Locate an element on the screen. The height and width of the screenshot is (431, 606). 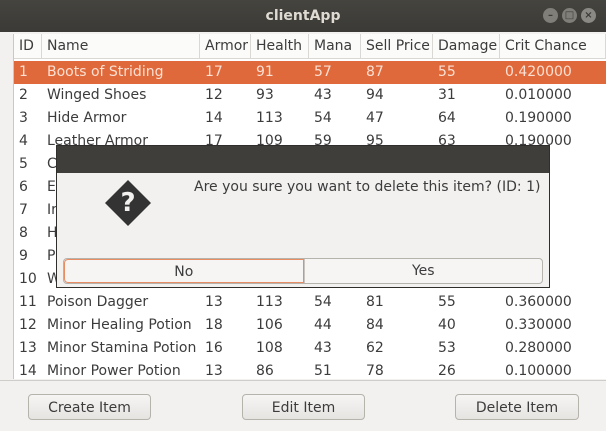
dialog-button-group: No Yes is located at coordinates (303, 271).